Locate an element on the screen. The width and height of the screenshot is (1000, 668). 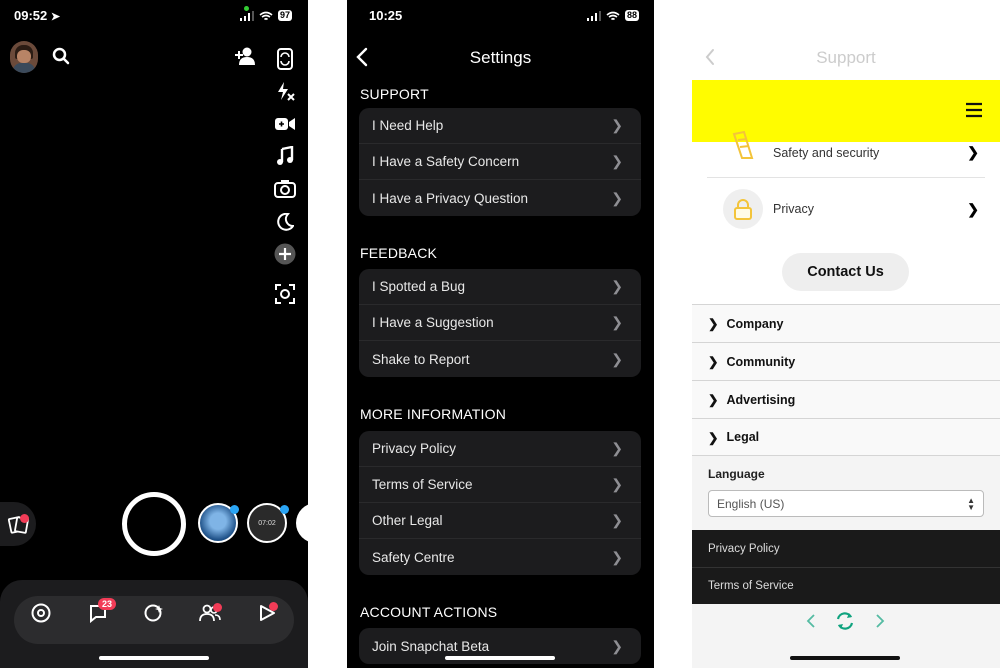
battery-indicator: 97 is located at coordinates (285, 15).